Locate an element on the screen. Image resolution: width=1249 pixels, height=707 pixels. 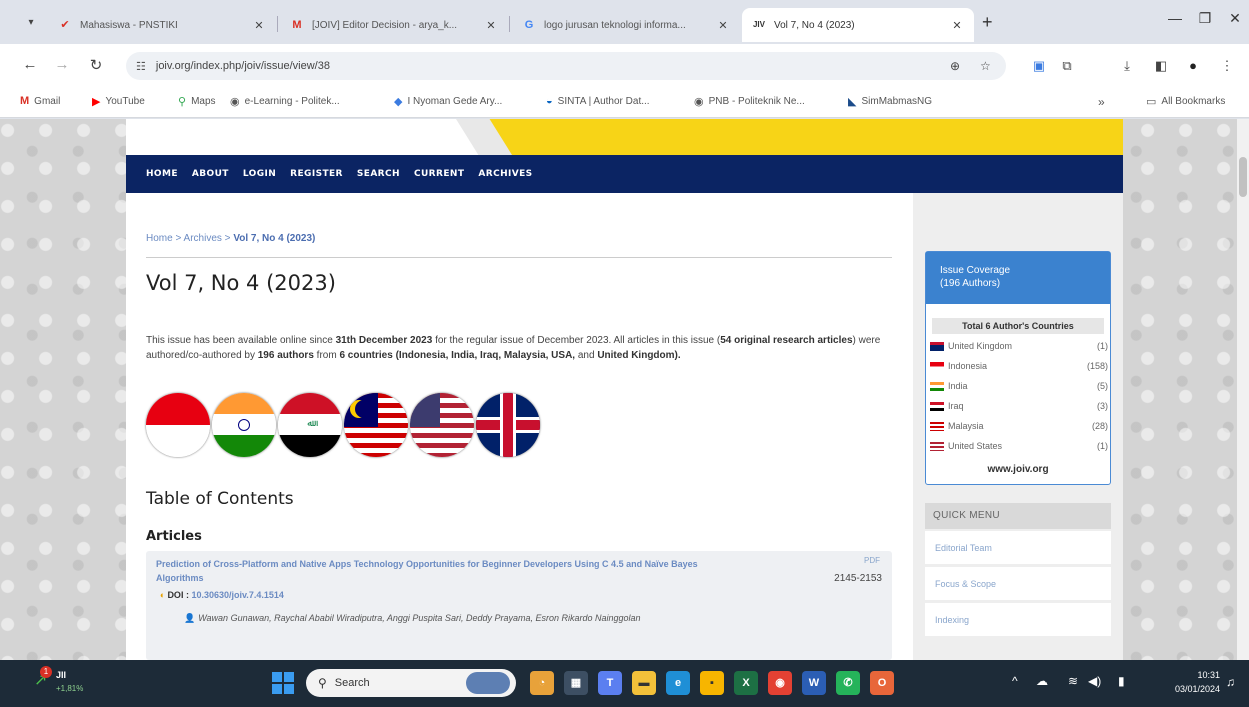
bookmarks-overflow-button: » is located at coordinates (1101, 102).